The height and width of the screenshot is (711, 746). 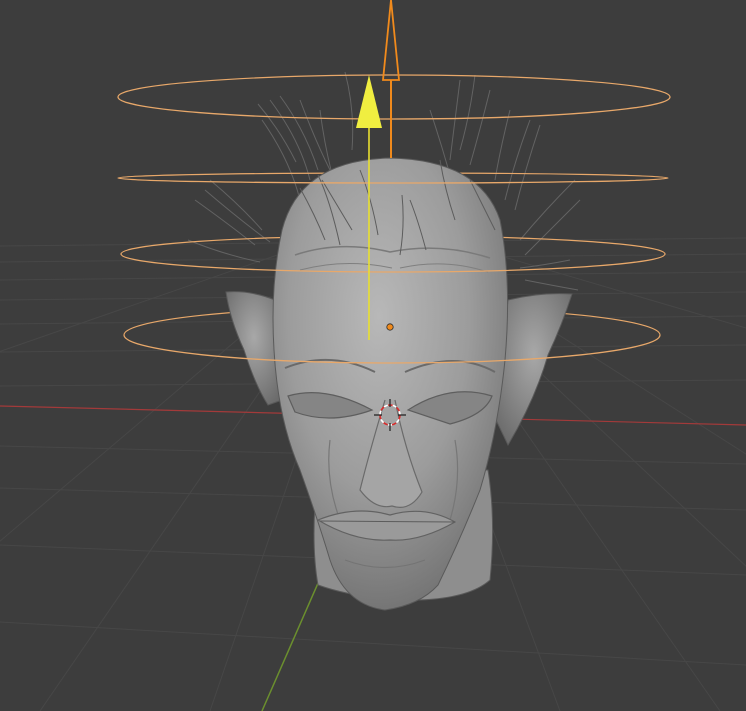 I want to click on object-origin-dot, so click(x=390, y=327).